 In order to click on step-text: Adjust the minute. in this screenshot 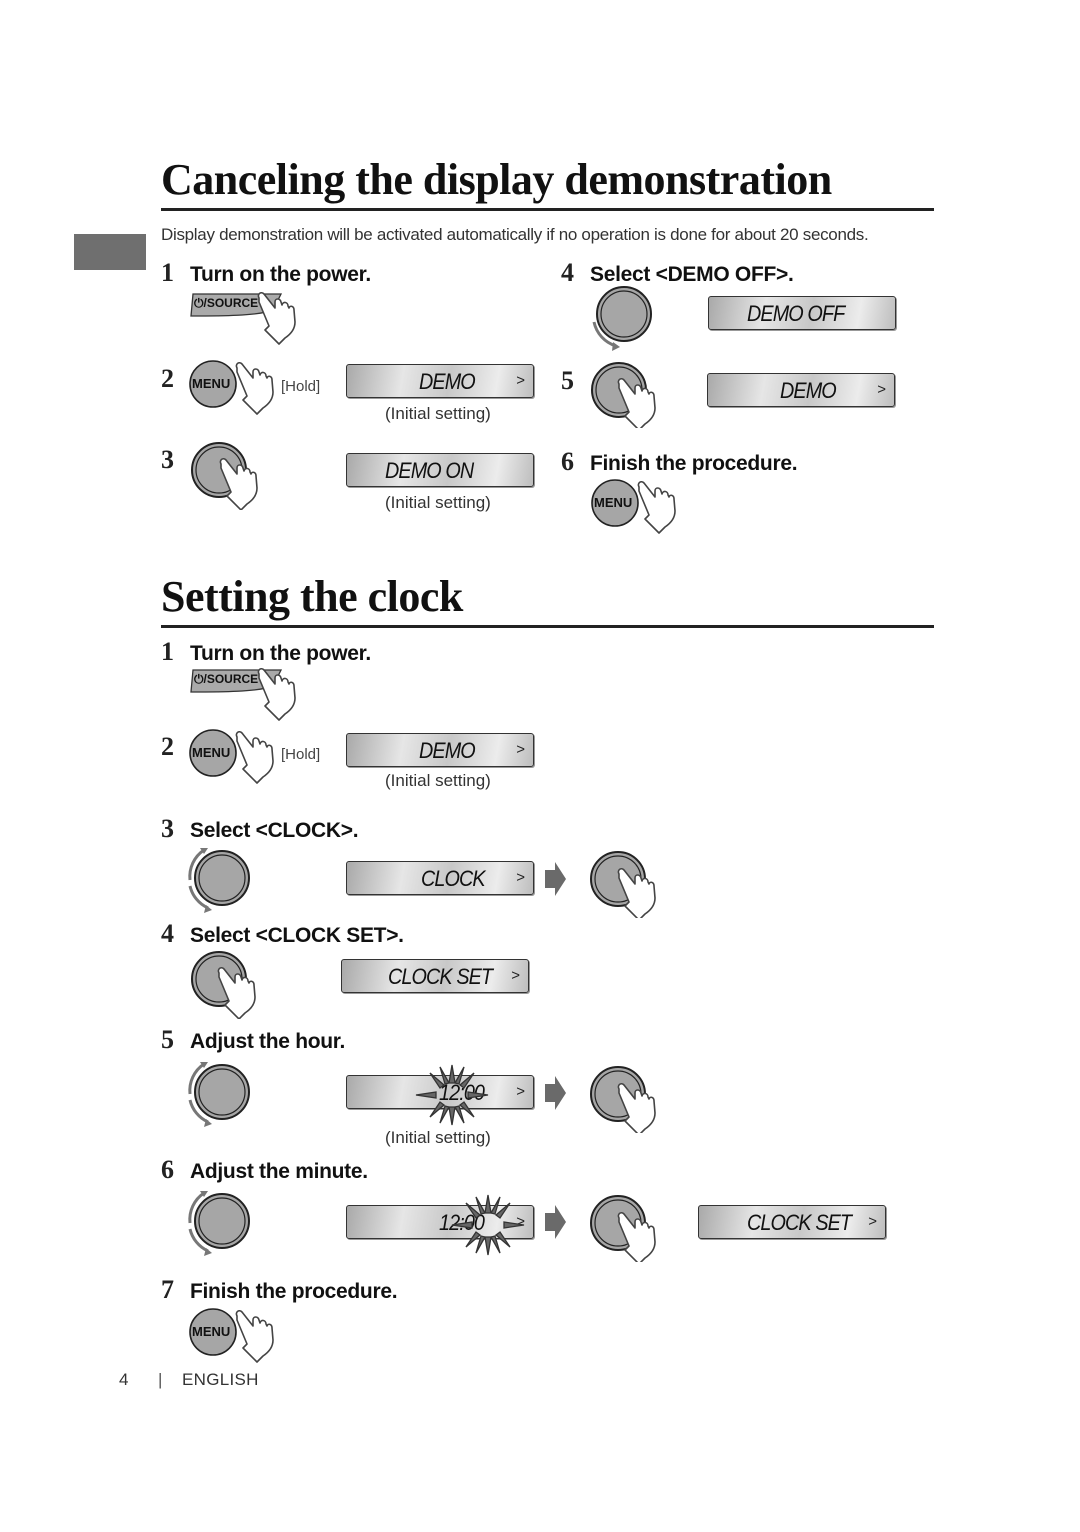, I will do `click(279, 1171)`.